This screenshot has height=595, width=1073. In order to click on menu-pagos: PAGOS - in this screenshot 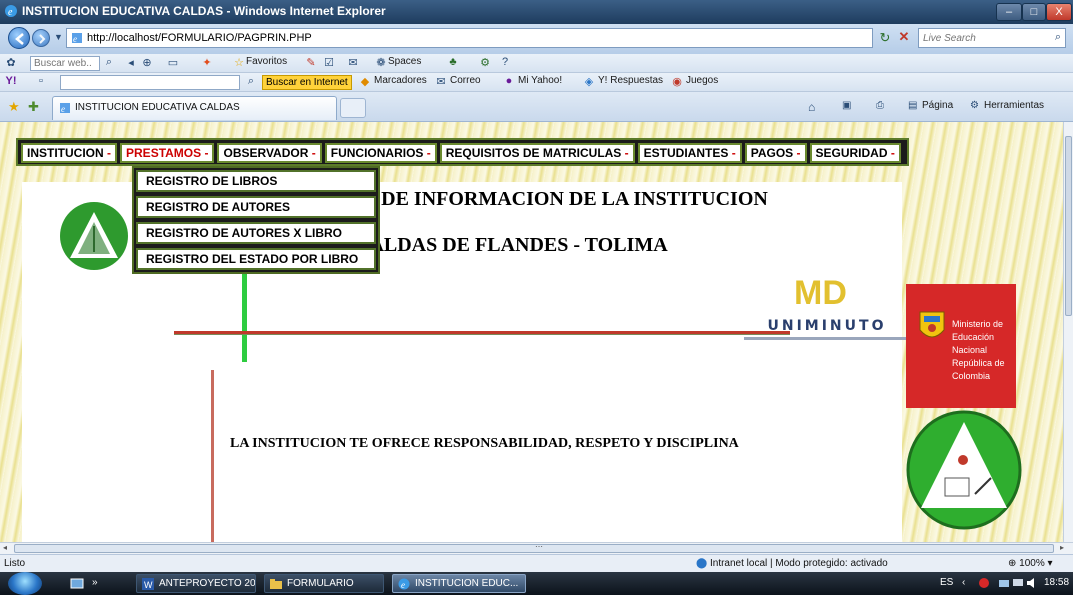, I will do `click(775, 153)`.